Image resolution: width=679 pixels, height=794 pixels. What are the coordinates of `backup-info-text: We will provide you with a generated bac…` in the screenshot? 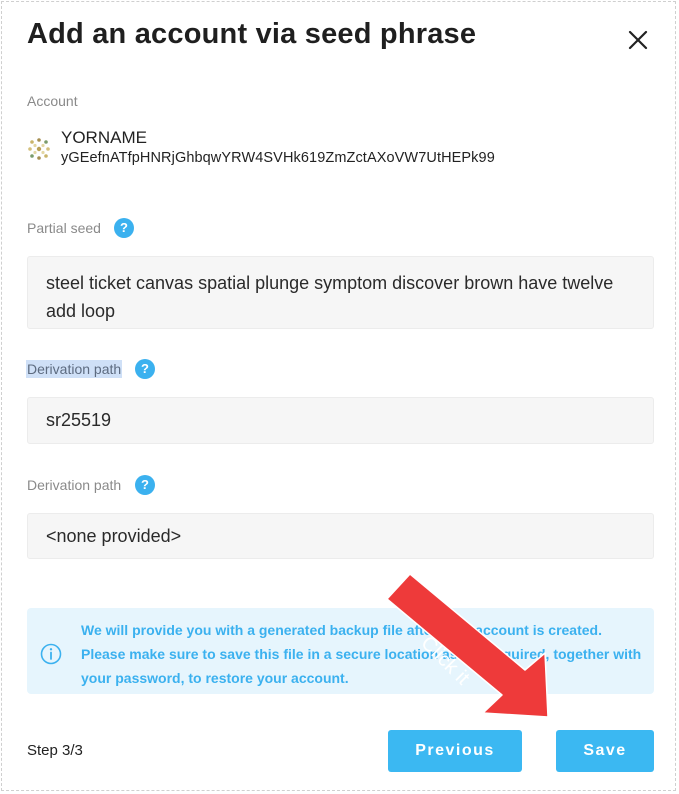 It's located at (363, 654).